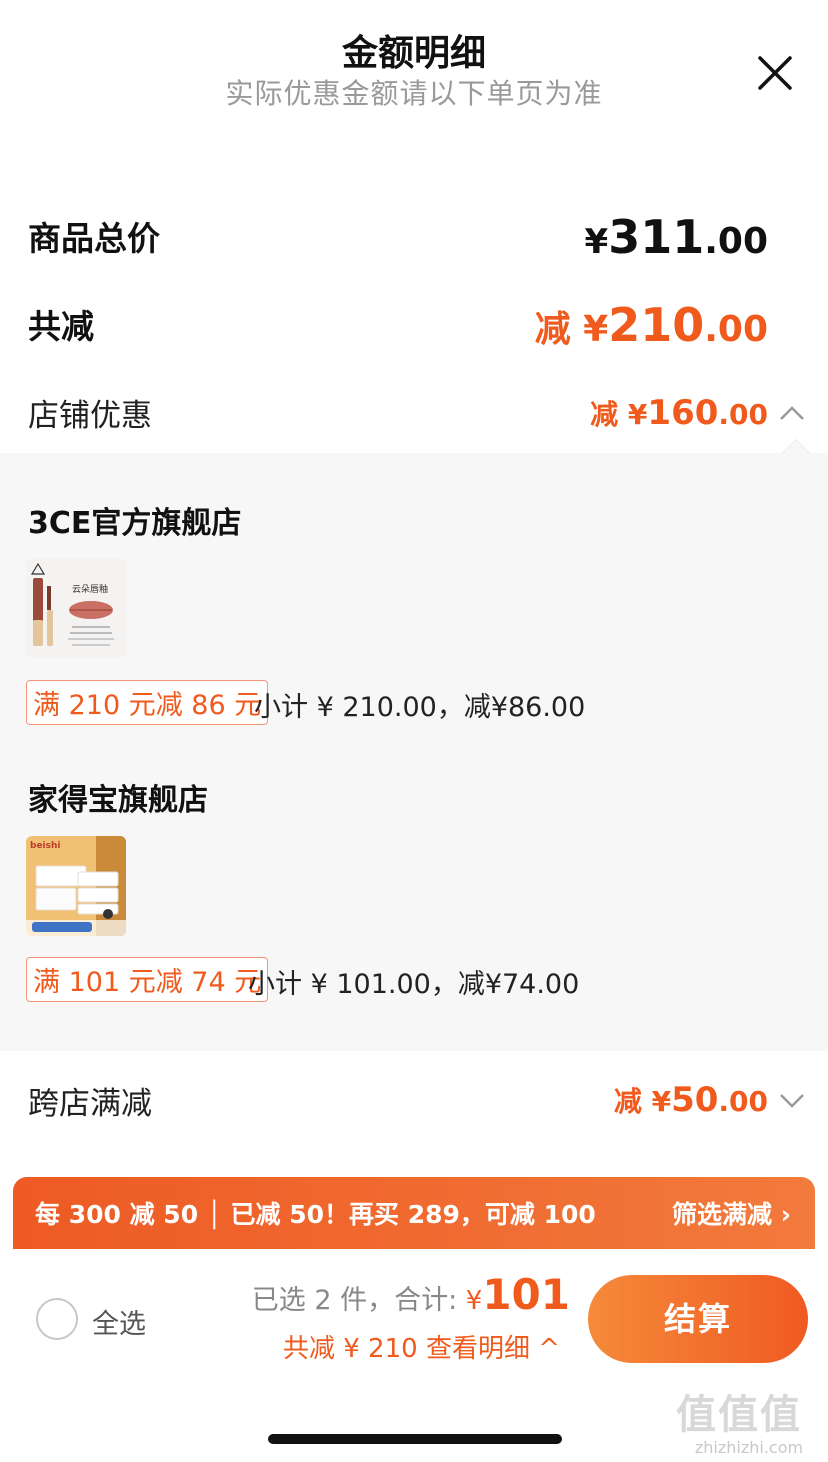 The width and height of the screenshot is (828, 1462). Describe the element at coordinates (743, 1101) in the screenshot. I see `cross-store-dec: .00` at that location.